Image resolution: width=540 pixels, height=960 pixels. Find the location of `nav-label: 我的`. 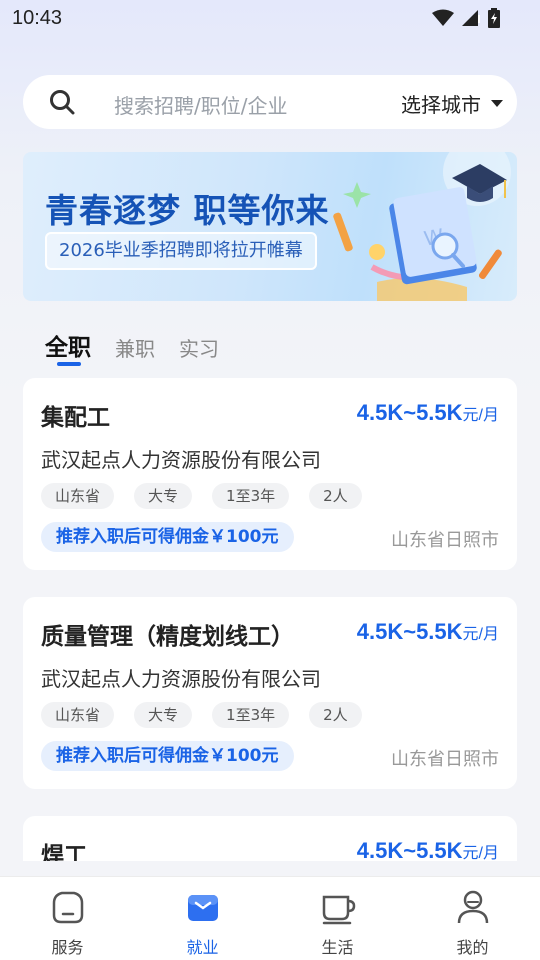

nav-label: 我的 is located at coordinates (472, 947).